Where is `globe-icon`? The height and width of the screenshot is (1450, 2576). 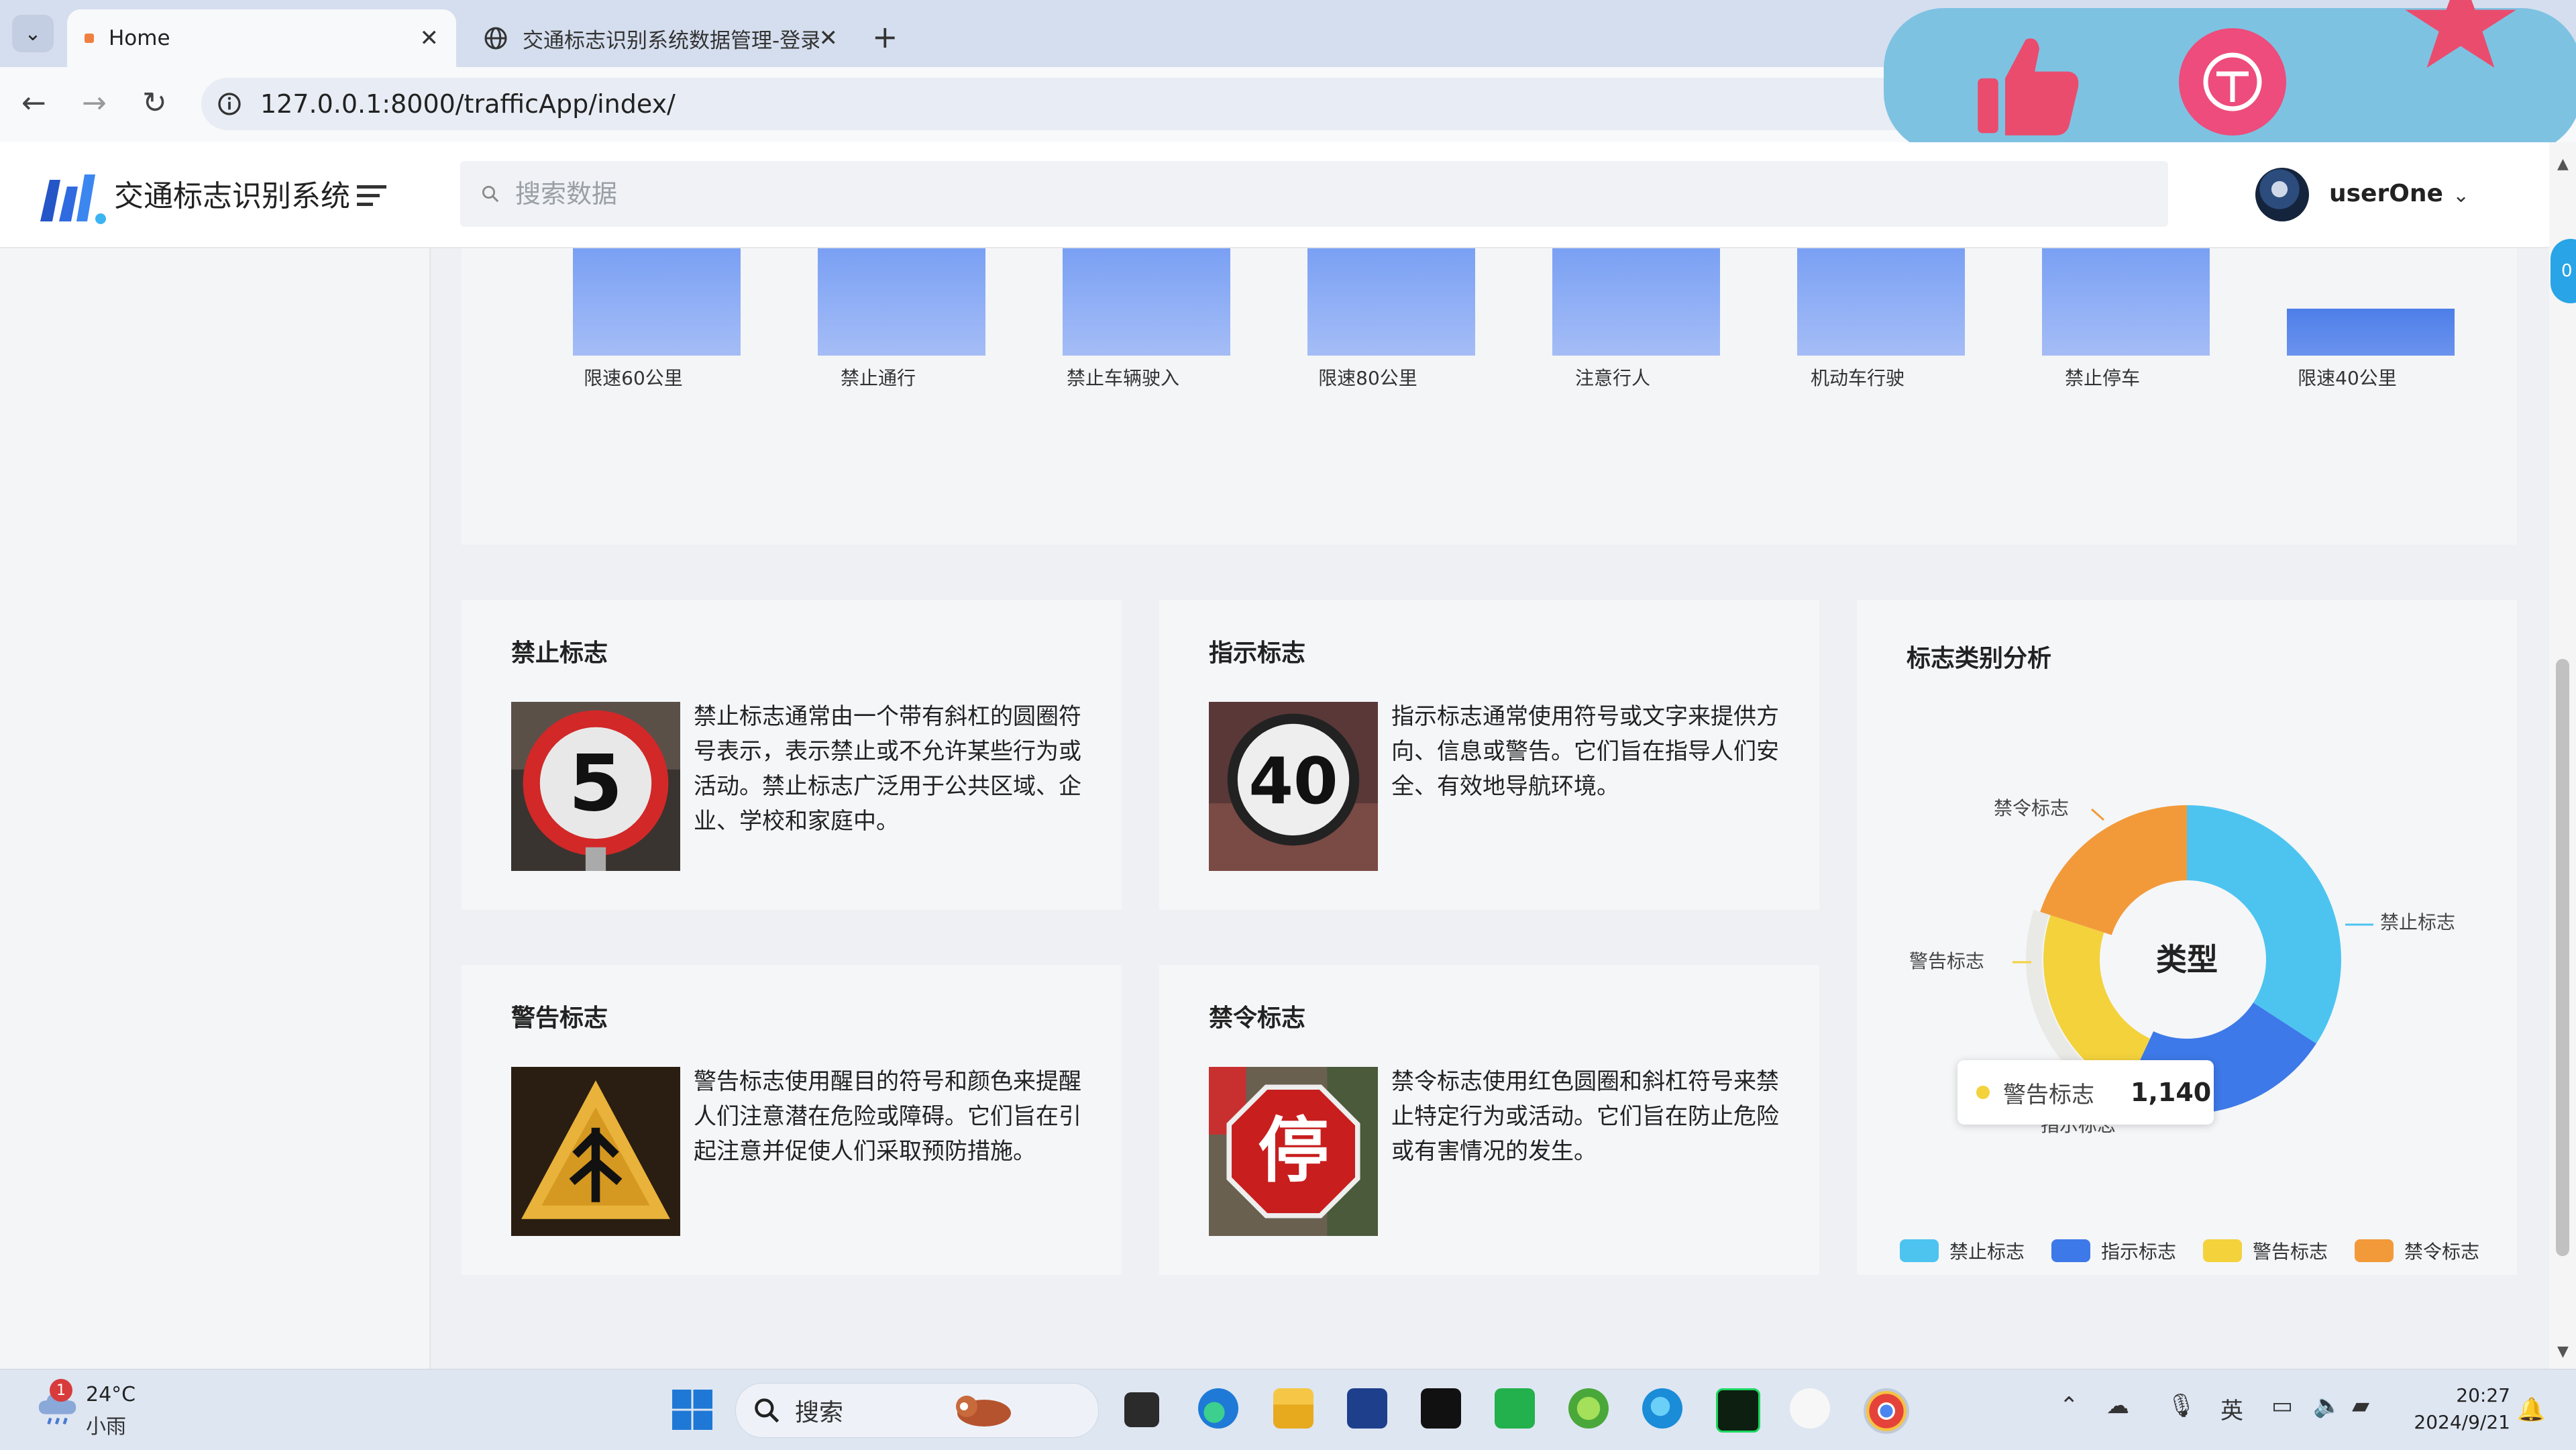 globe-icon is located at coordinates (495, 38).